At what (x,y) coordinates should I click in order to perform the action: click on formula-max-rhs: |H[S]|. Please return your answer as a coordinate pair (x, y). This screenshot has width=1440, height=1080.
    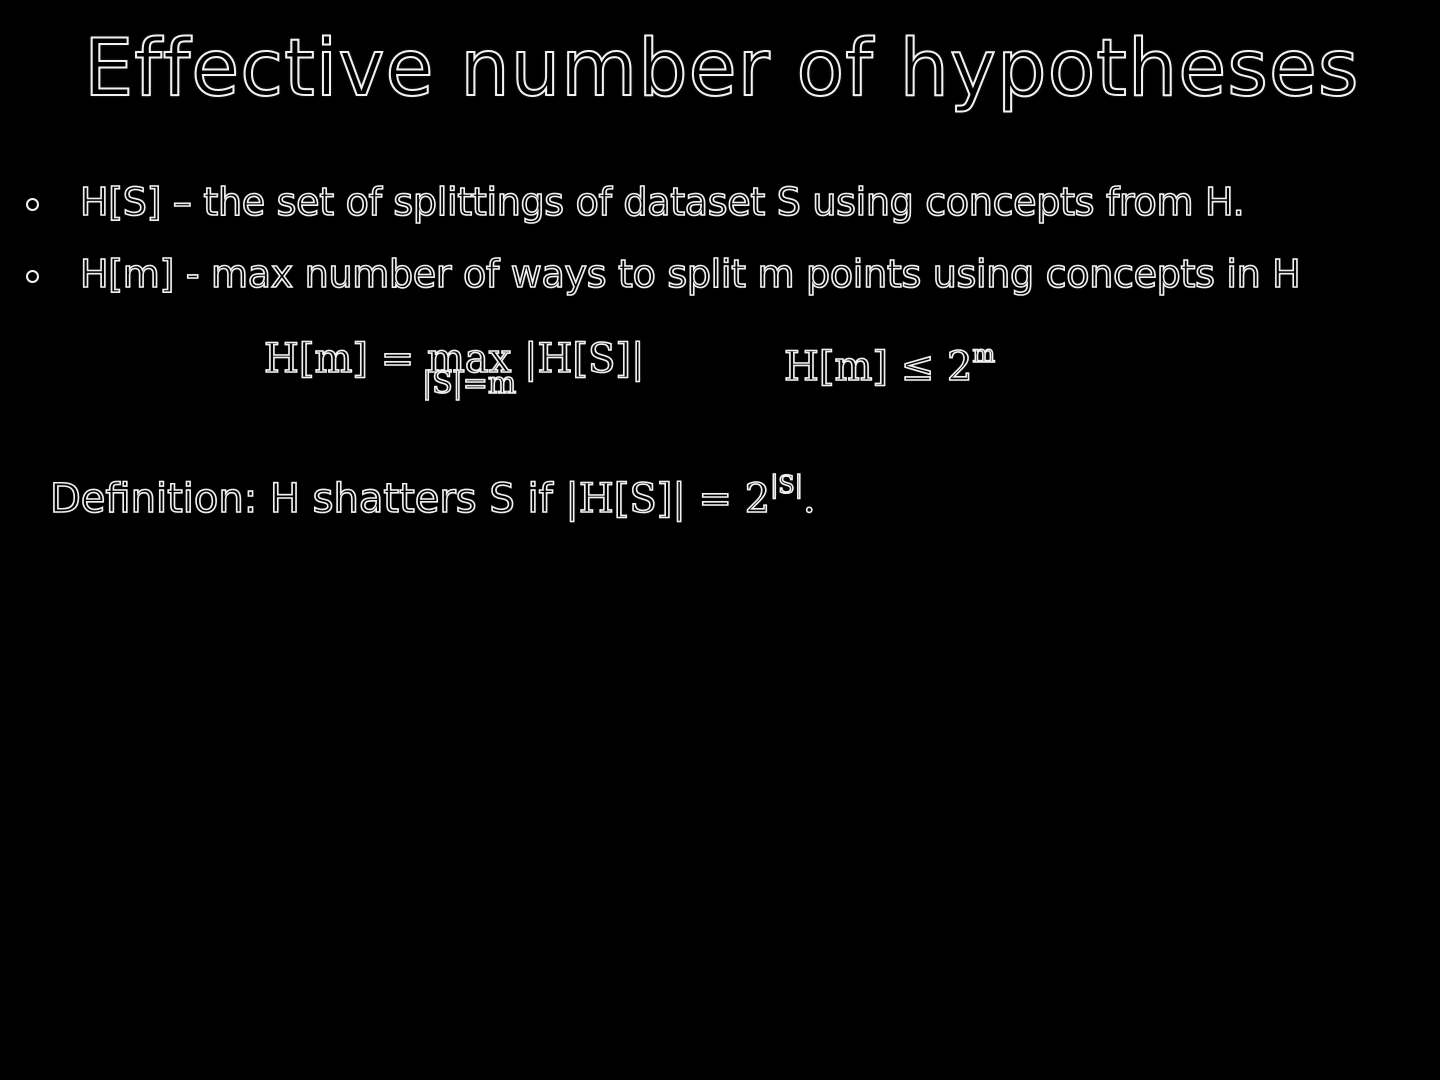
    Looking at the image, I should click on (584, 359).